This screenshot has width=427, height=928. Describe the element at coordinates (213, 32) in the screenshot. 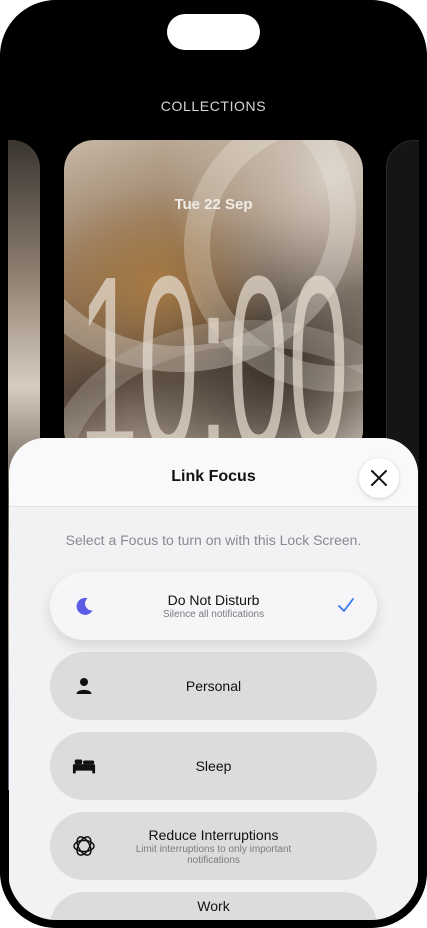

I see `dynamic-island` at that location.